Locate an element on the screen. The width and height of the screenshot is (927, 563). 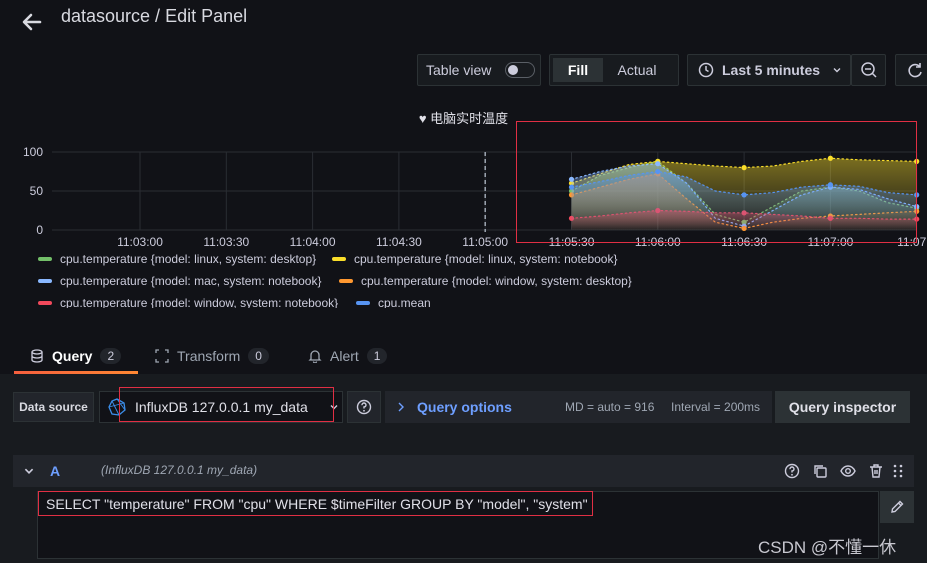
data-source-select: InfluxDB 127.0.0.1 my_data is located at coordinates (221, 407).